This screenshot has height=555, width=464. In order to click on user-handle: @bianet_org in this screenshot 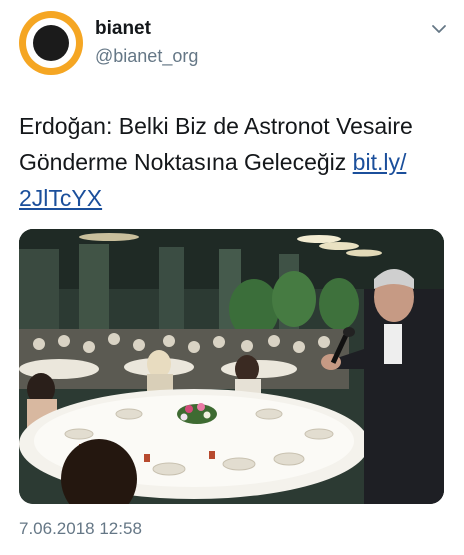, I will do `click(146, 56)`.